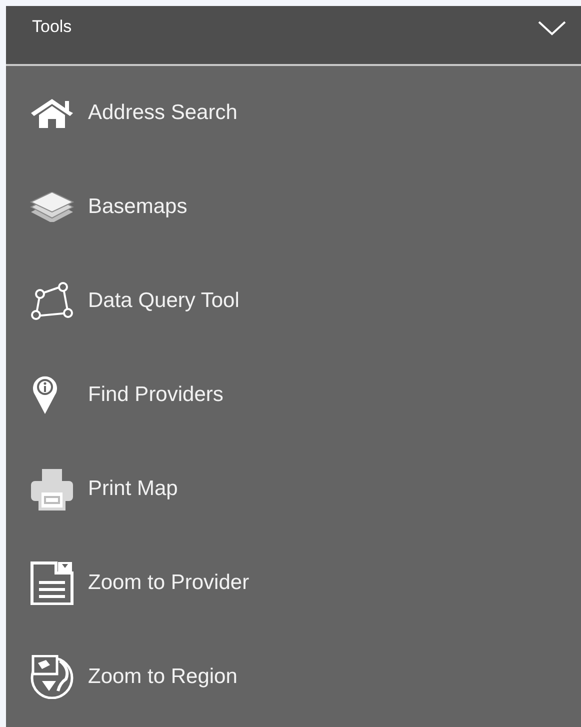  What do you see at coordinates (293, 301) in the screenshot?
I see `tool-item: Data Query Tool` at bounding box center [293, 301].